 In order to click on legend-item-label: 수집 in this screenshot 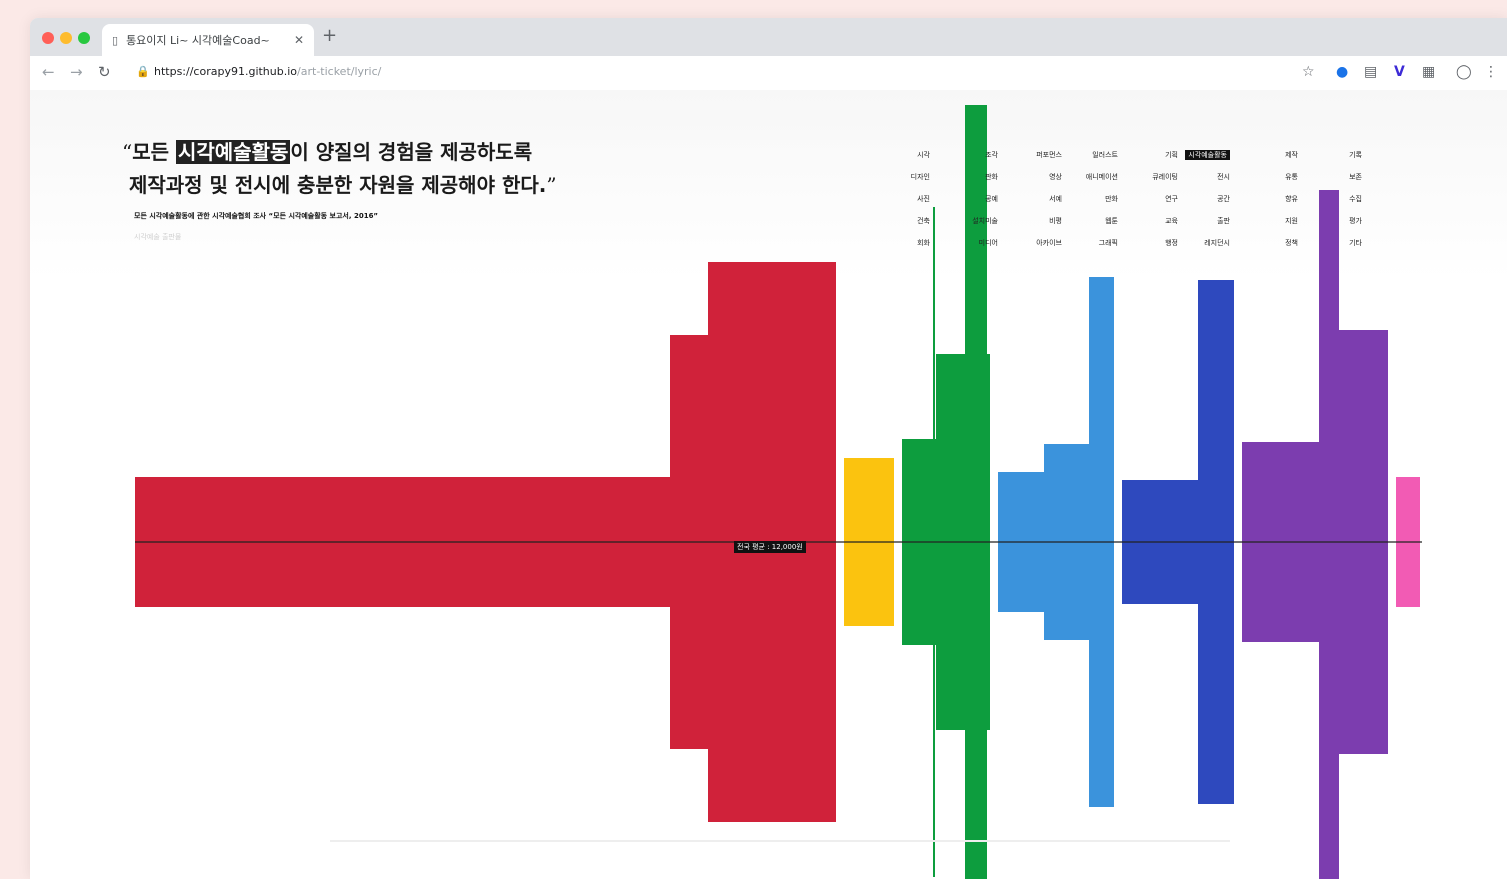, I will do `click(1355, 199)`.